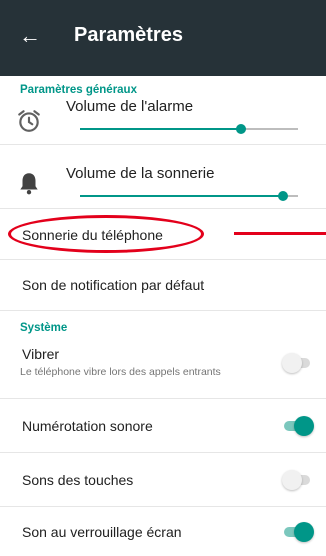 This screenshot has width=326, height=556. I want to click on alarm-volume-track-fill, so click(160, 129).